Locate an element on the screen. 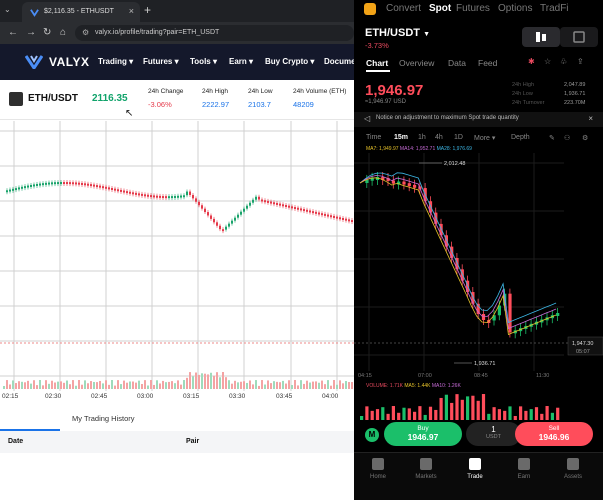 The width and height of the screenshot is (603, 500). nav-tools: Tools ▾ is located at coordinates (203, 61).